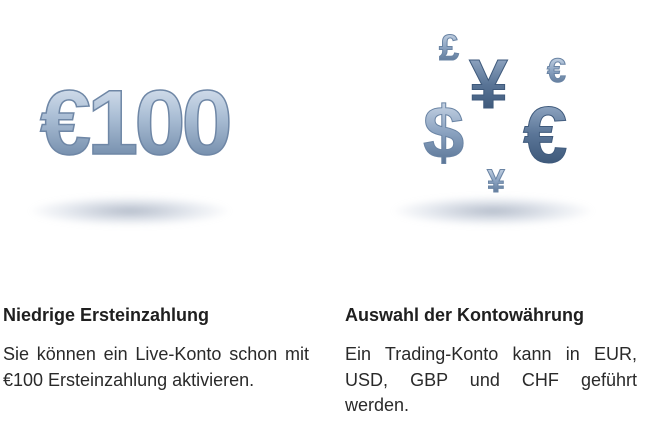  I want to click on yen-small-icon: ¥, so click(496, 181).